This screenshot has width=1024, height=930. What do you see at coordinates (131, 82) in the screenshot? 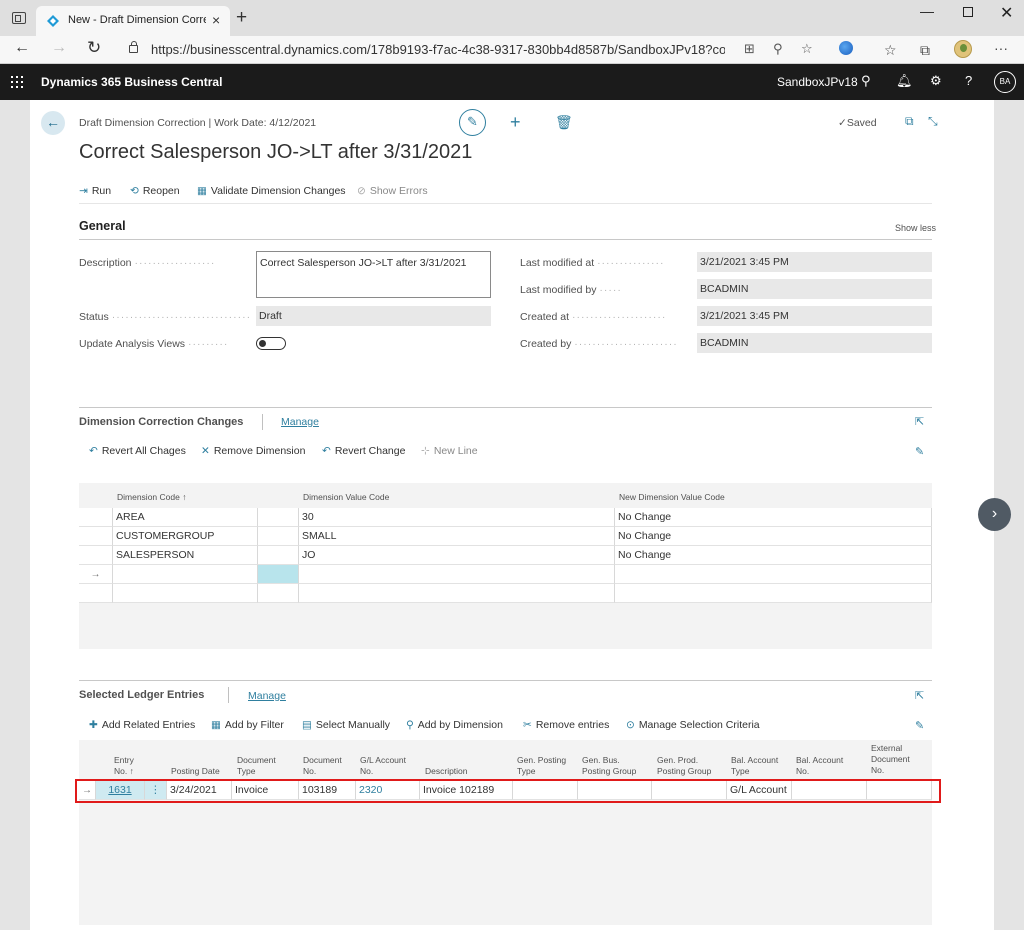
I see `app-title: Dynamics 365 Business Central` at bounding box center [131, 82].